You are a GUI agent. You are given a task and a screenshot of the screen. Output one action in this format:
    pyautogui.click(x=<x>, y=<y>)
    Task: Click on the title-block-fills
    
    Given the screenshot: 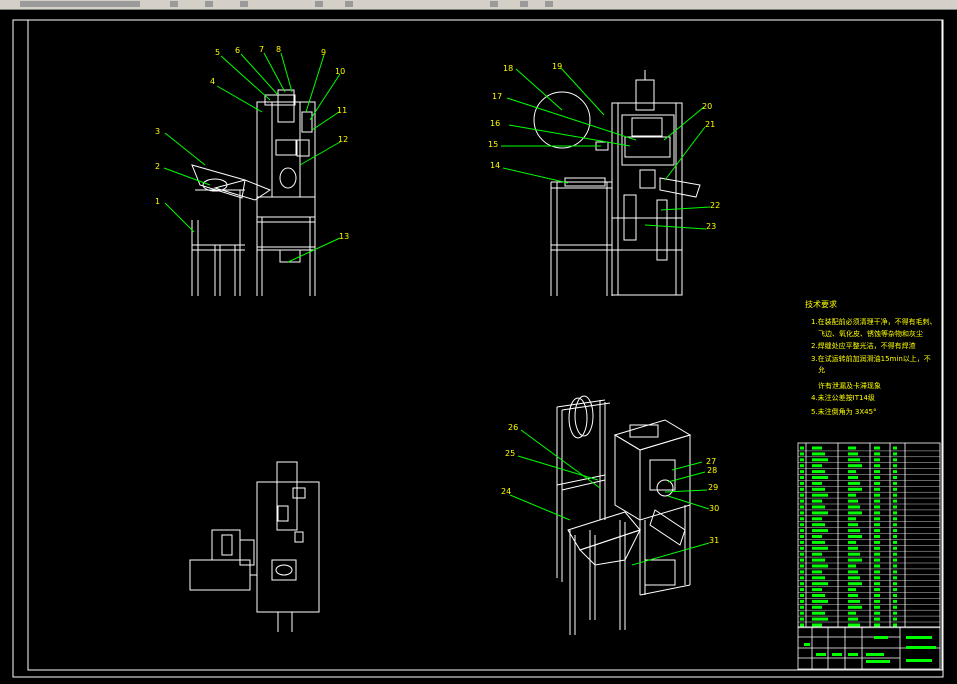 What is the action you would take?
    pyautogui.click(x=870, y=649)
    